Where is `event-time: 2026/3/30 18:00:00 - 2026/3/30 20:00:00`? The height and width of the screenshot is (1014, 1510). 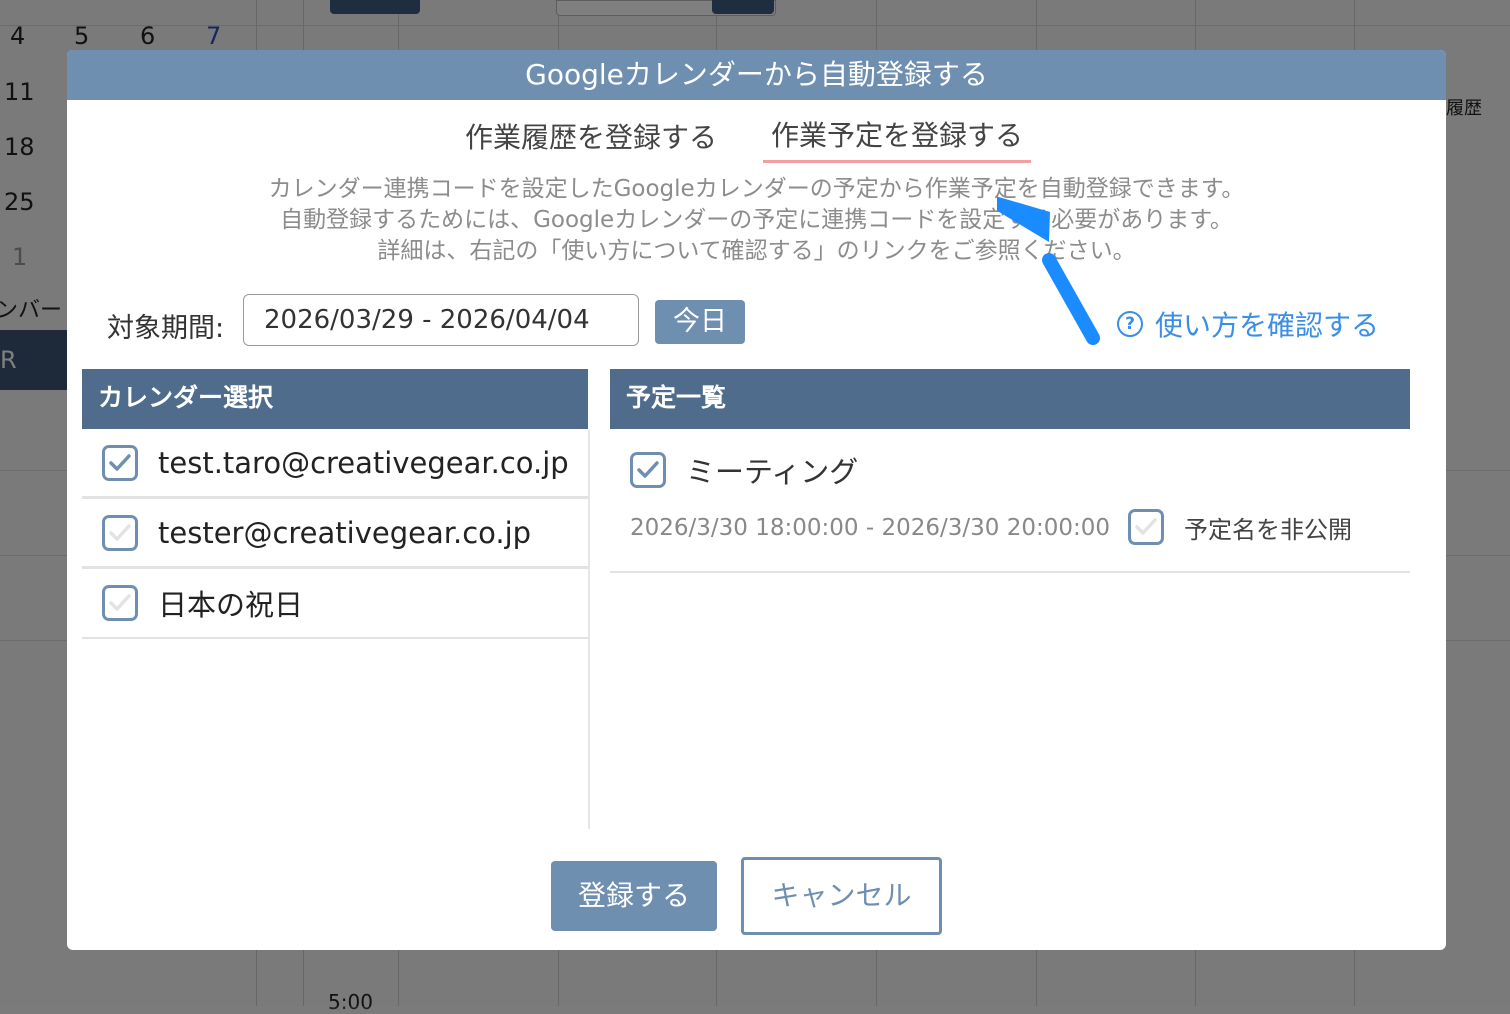
event-time: 2026/3/30 18:00:00 - 2026/3/30 20:00:00 is located at coordinates (870, 528).